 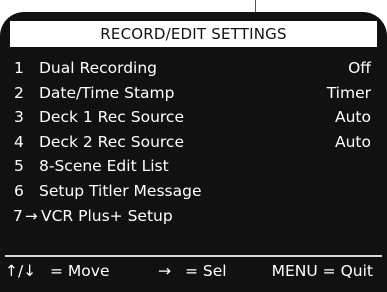 I want to click on quit-hint: MENU = Quit, so click(x=322, y=271).